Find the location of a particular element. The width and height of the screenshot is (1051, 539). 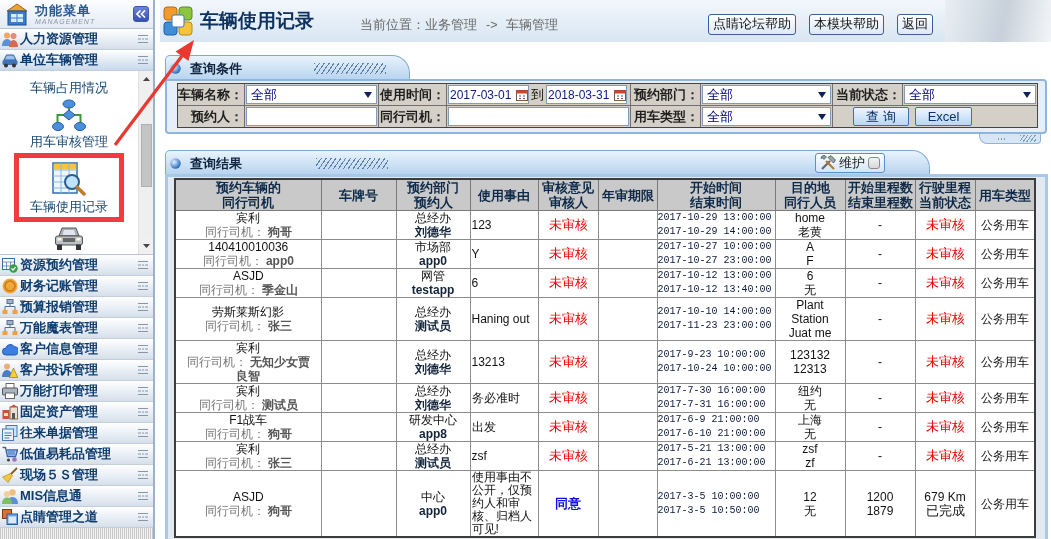

end-time: 2017-10-27 23:00:00 is located at coordinates (715, 261).